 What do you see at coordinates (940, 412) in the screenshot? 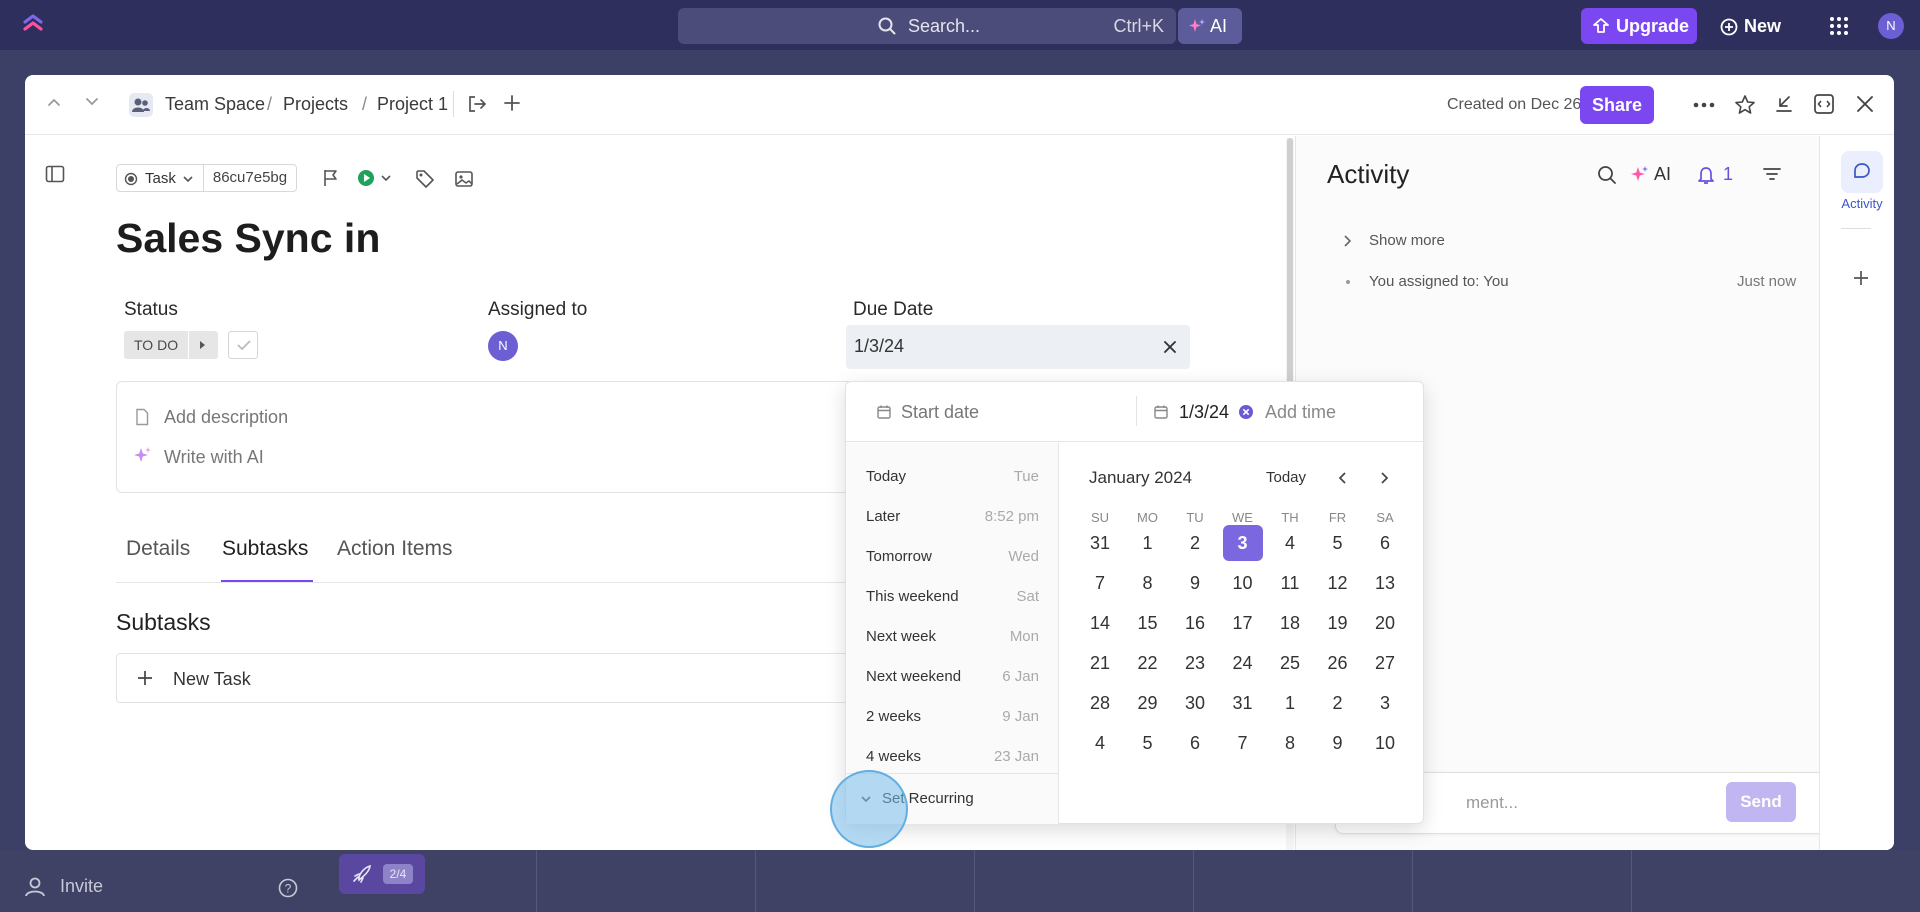
I see `start-date-input: Start date` at bounding box center [940, 412].